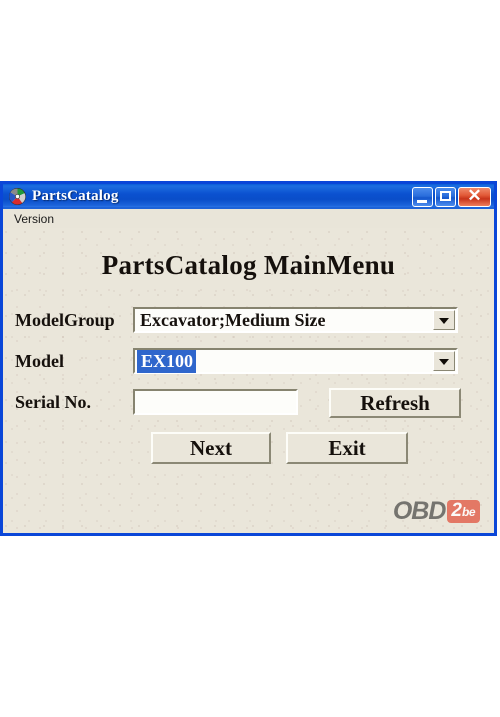  What do you see at coordinates (211, 448) in the screenshot?
I see `next-button: Next` at bounding box center [211, 448].